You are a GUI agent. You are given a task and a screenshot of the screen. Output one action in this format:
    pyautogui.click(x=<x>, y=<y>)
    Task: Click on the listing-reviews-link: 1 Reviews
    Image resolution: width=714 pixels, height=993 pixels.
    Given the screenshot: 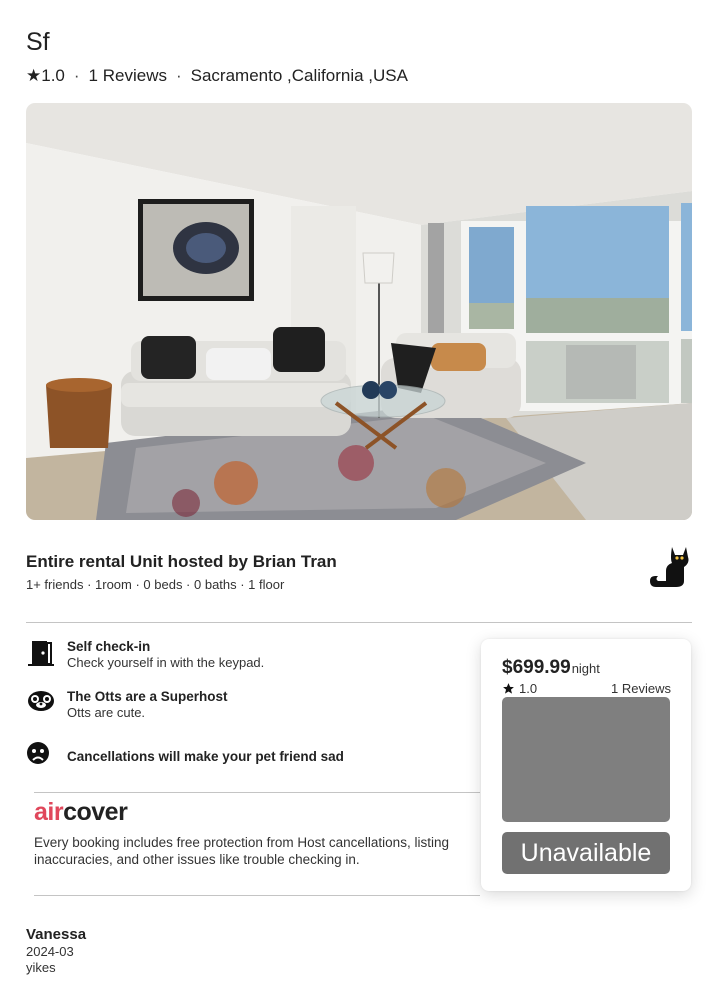 What is the action you would take?
    pyautogui.click(x=128, y=76)
    